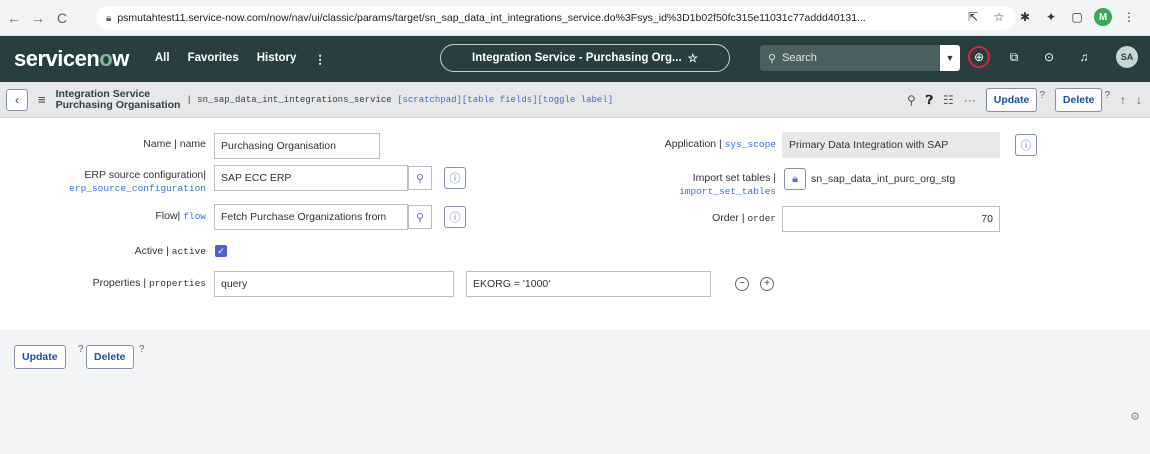 This screenshot has height=454, width=1150. I want to click on update-button-bottom: Update, so click(40, 357).